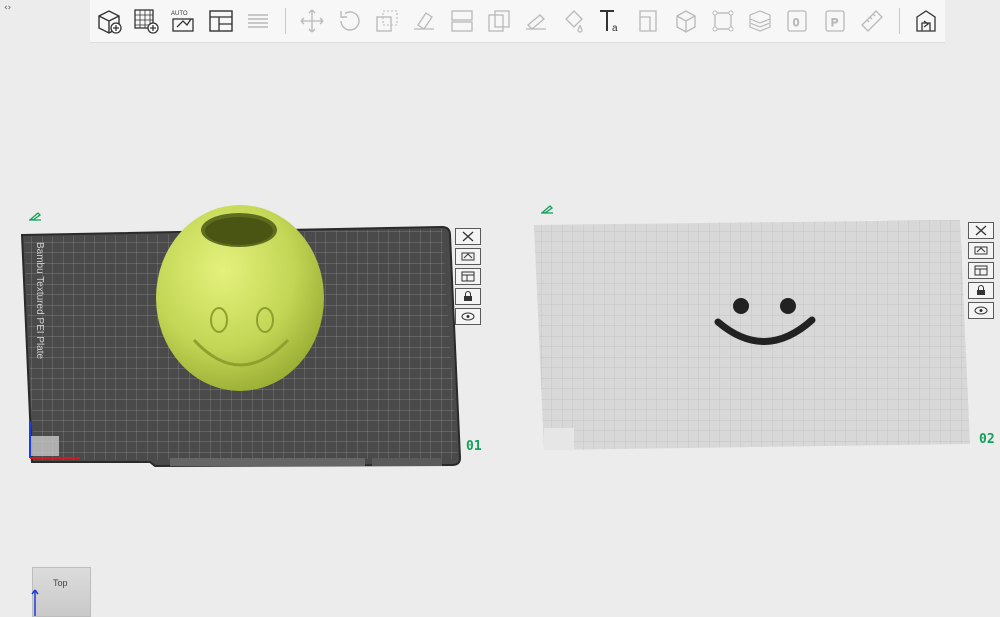  I want to click on plate-2-toolbar, so click(981, 270).